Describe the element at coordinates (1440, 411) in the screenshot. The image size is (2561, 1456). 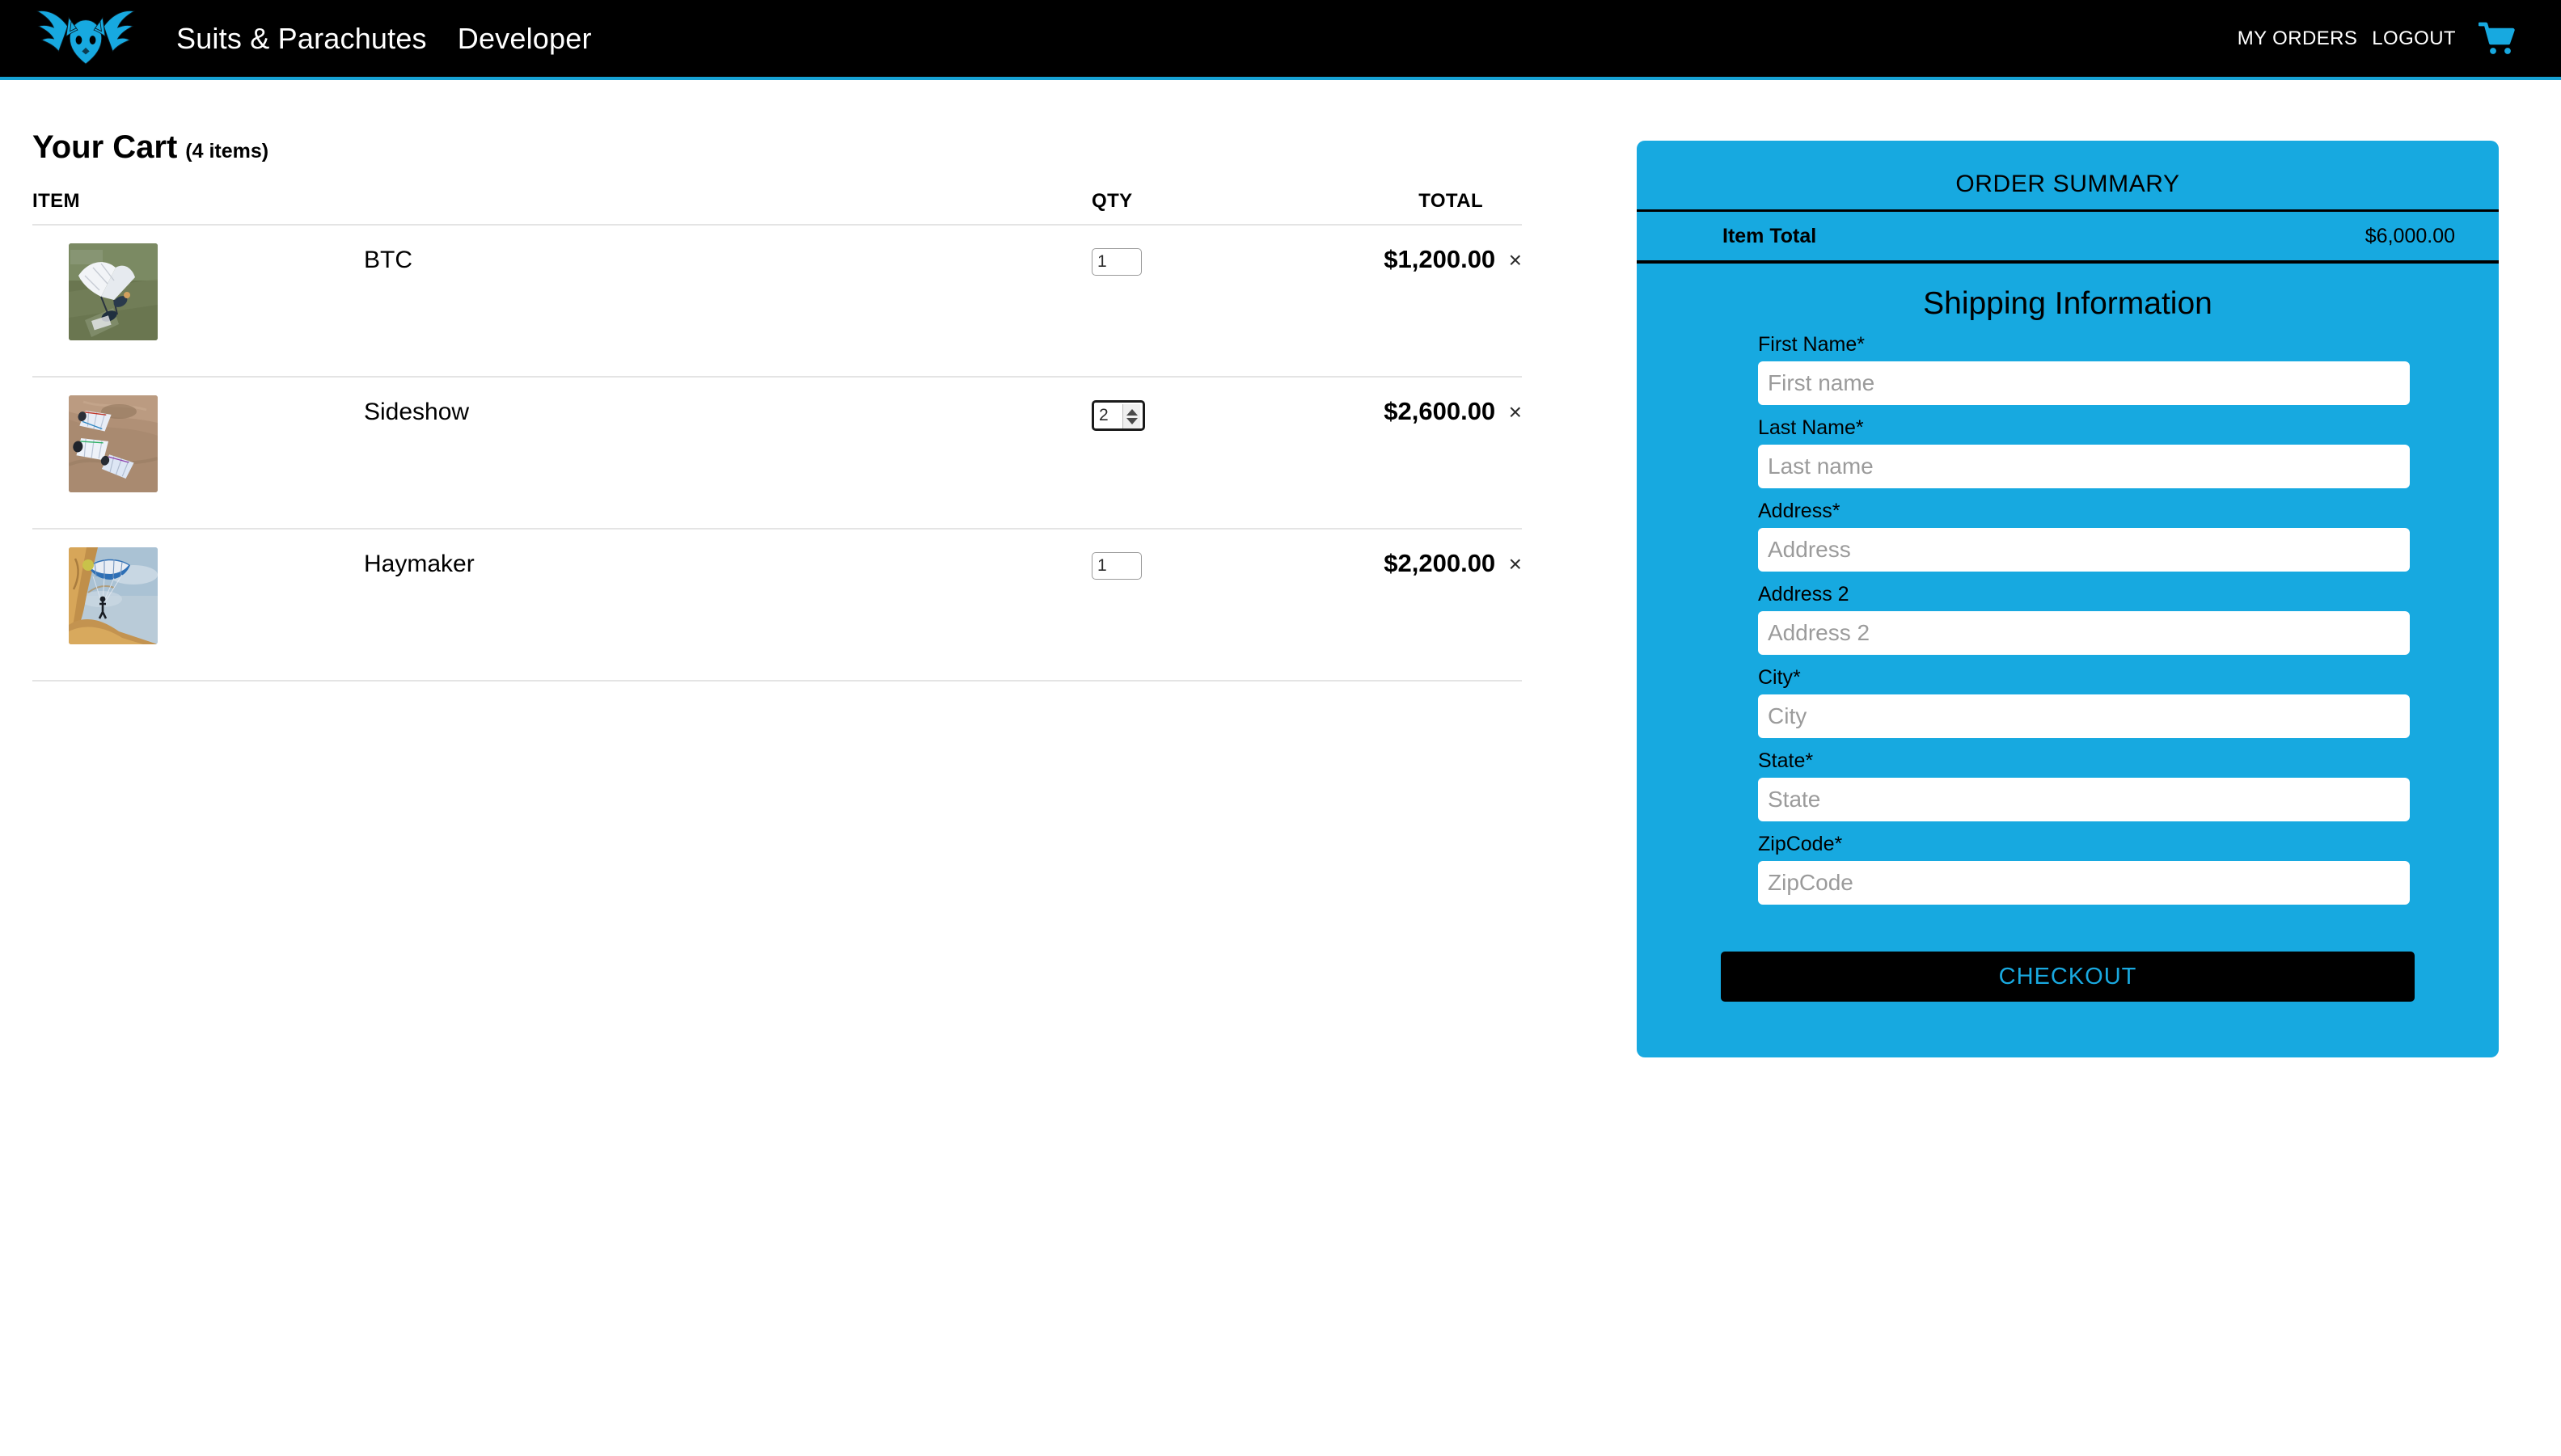
I see `cart-item-price: $2,600.00` at that location.